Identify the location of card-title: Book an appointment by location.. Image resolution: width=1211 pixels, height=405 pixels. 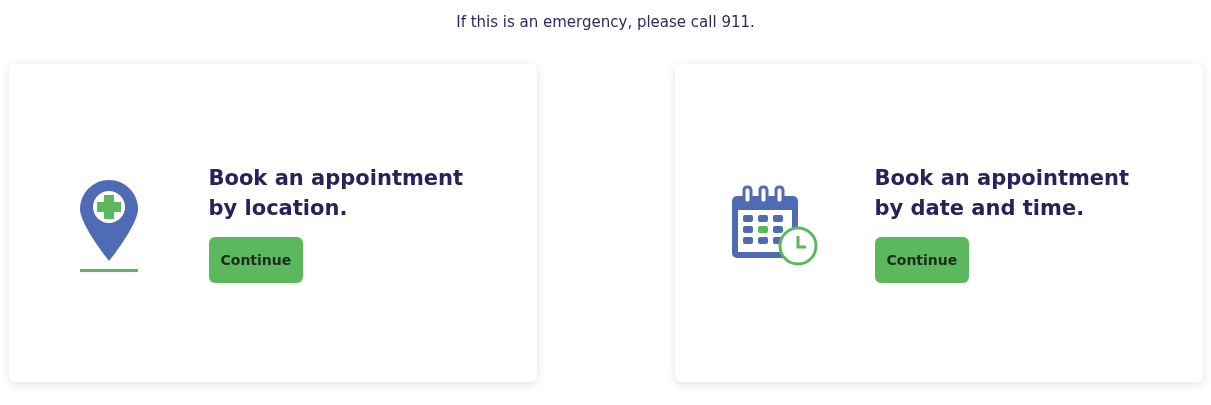
(336, 193).